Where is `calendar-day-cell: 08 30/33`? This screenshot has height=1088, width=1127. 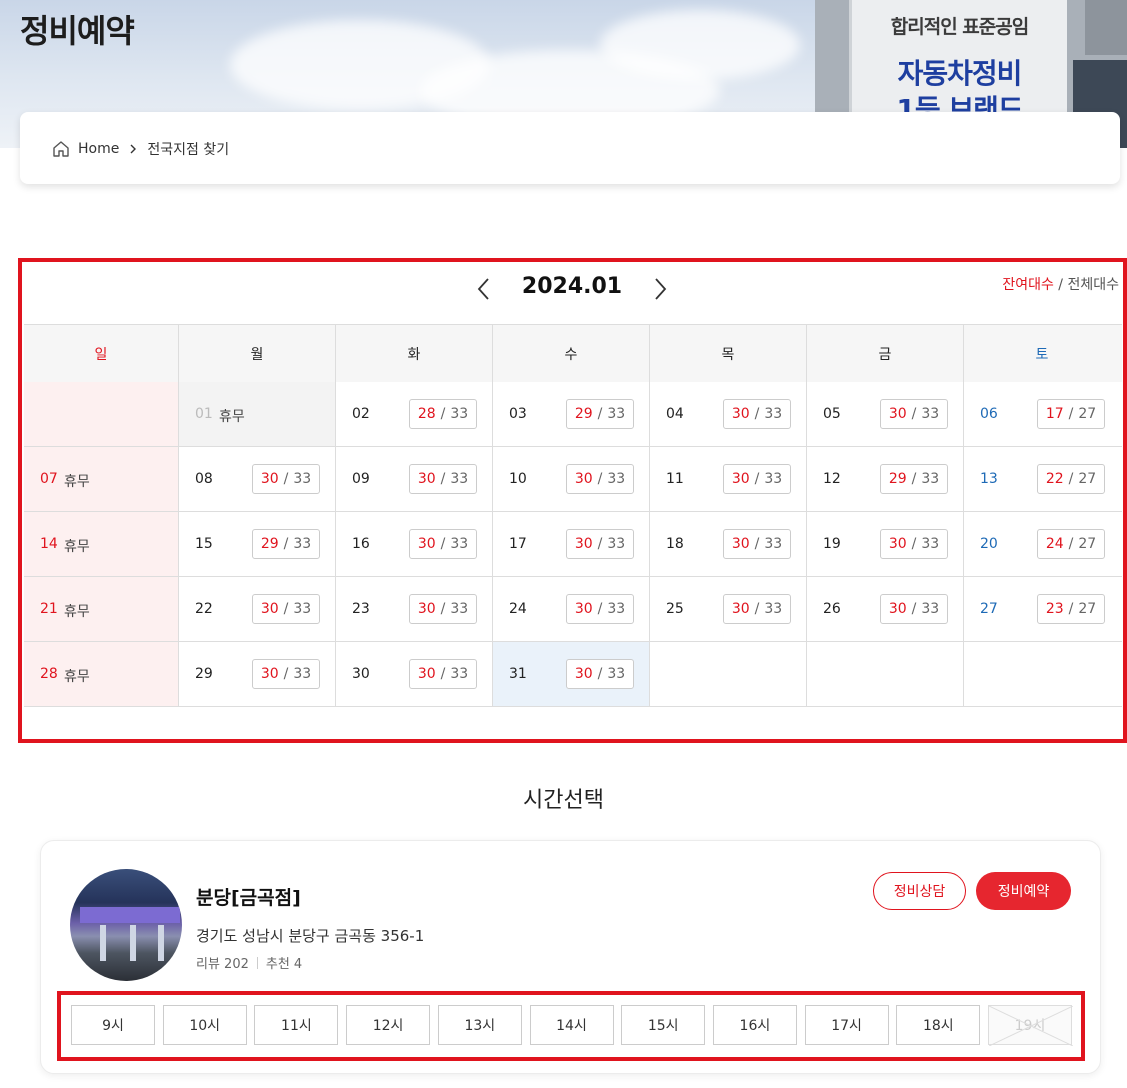
calendar-day-cell: 08 30/33 is located at coordinates (256, 479).